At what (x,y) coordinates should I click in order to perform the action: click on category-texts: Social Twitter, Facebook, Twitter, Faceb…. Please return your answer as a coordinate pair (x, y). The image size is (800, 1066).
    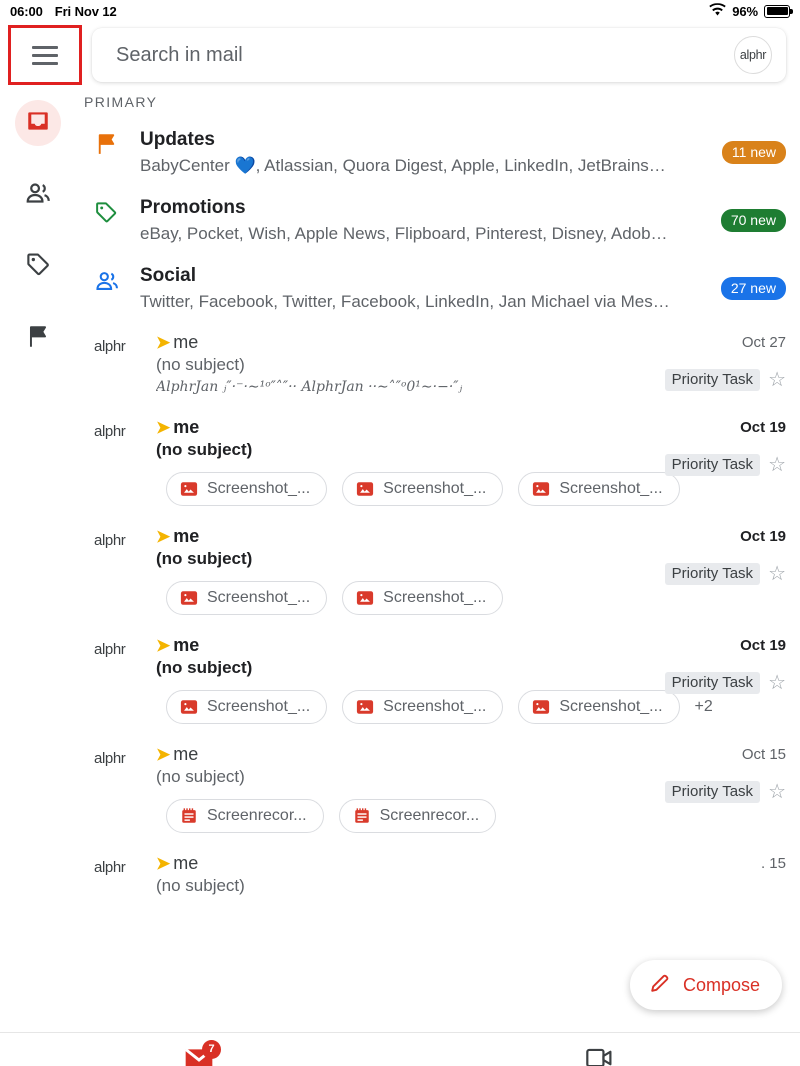
    Looking at the image, I should click on (426, 288).